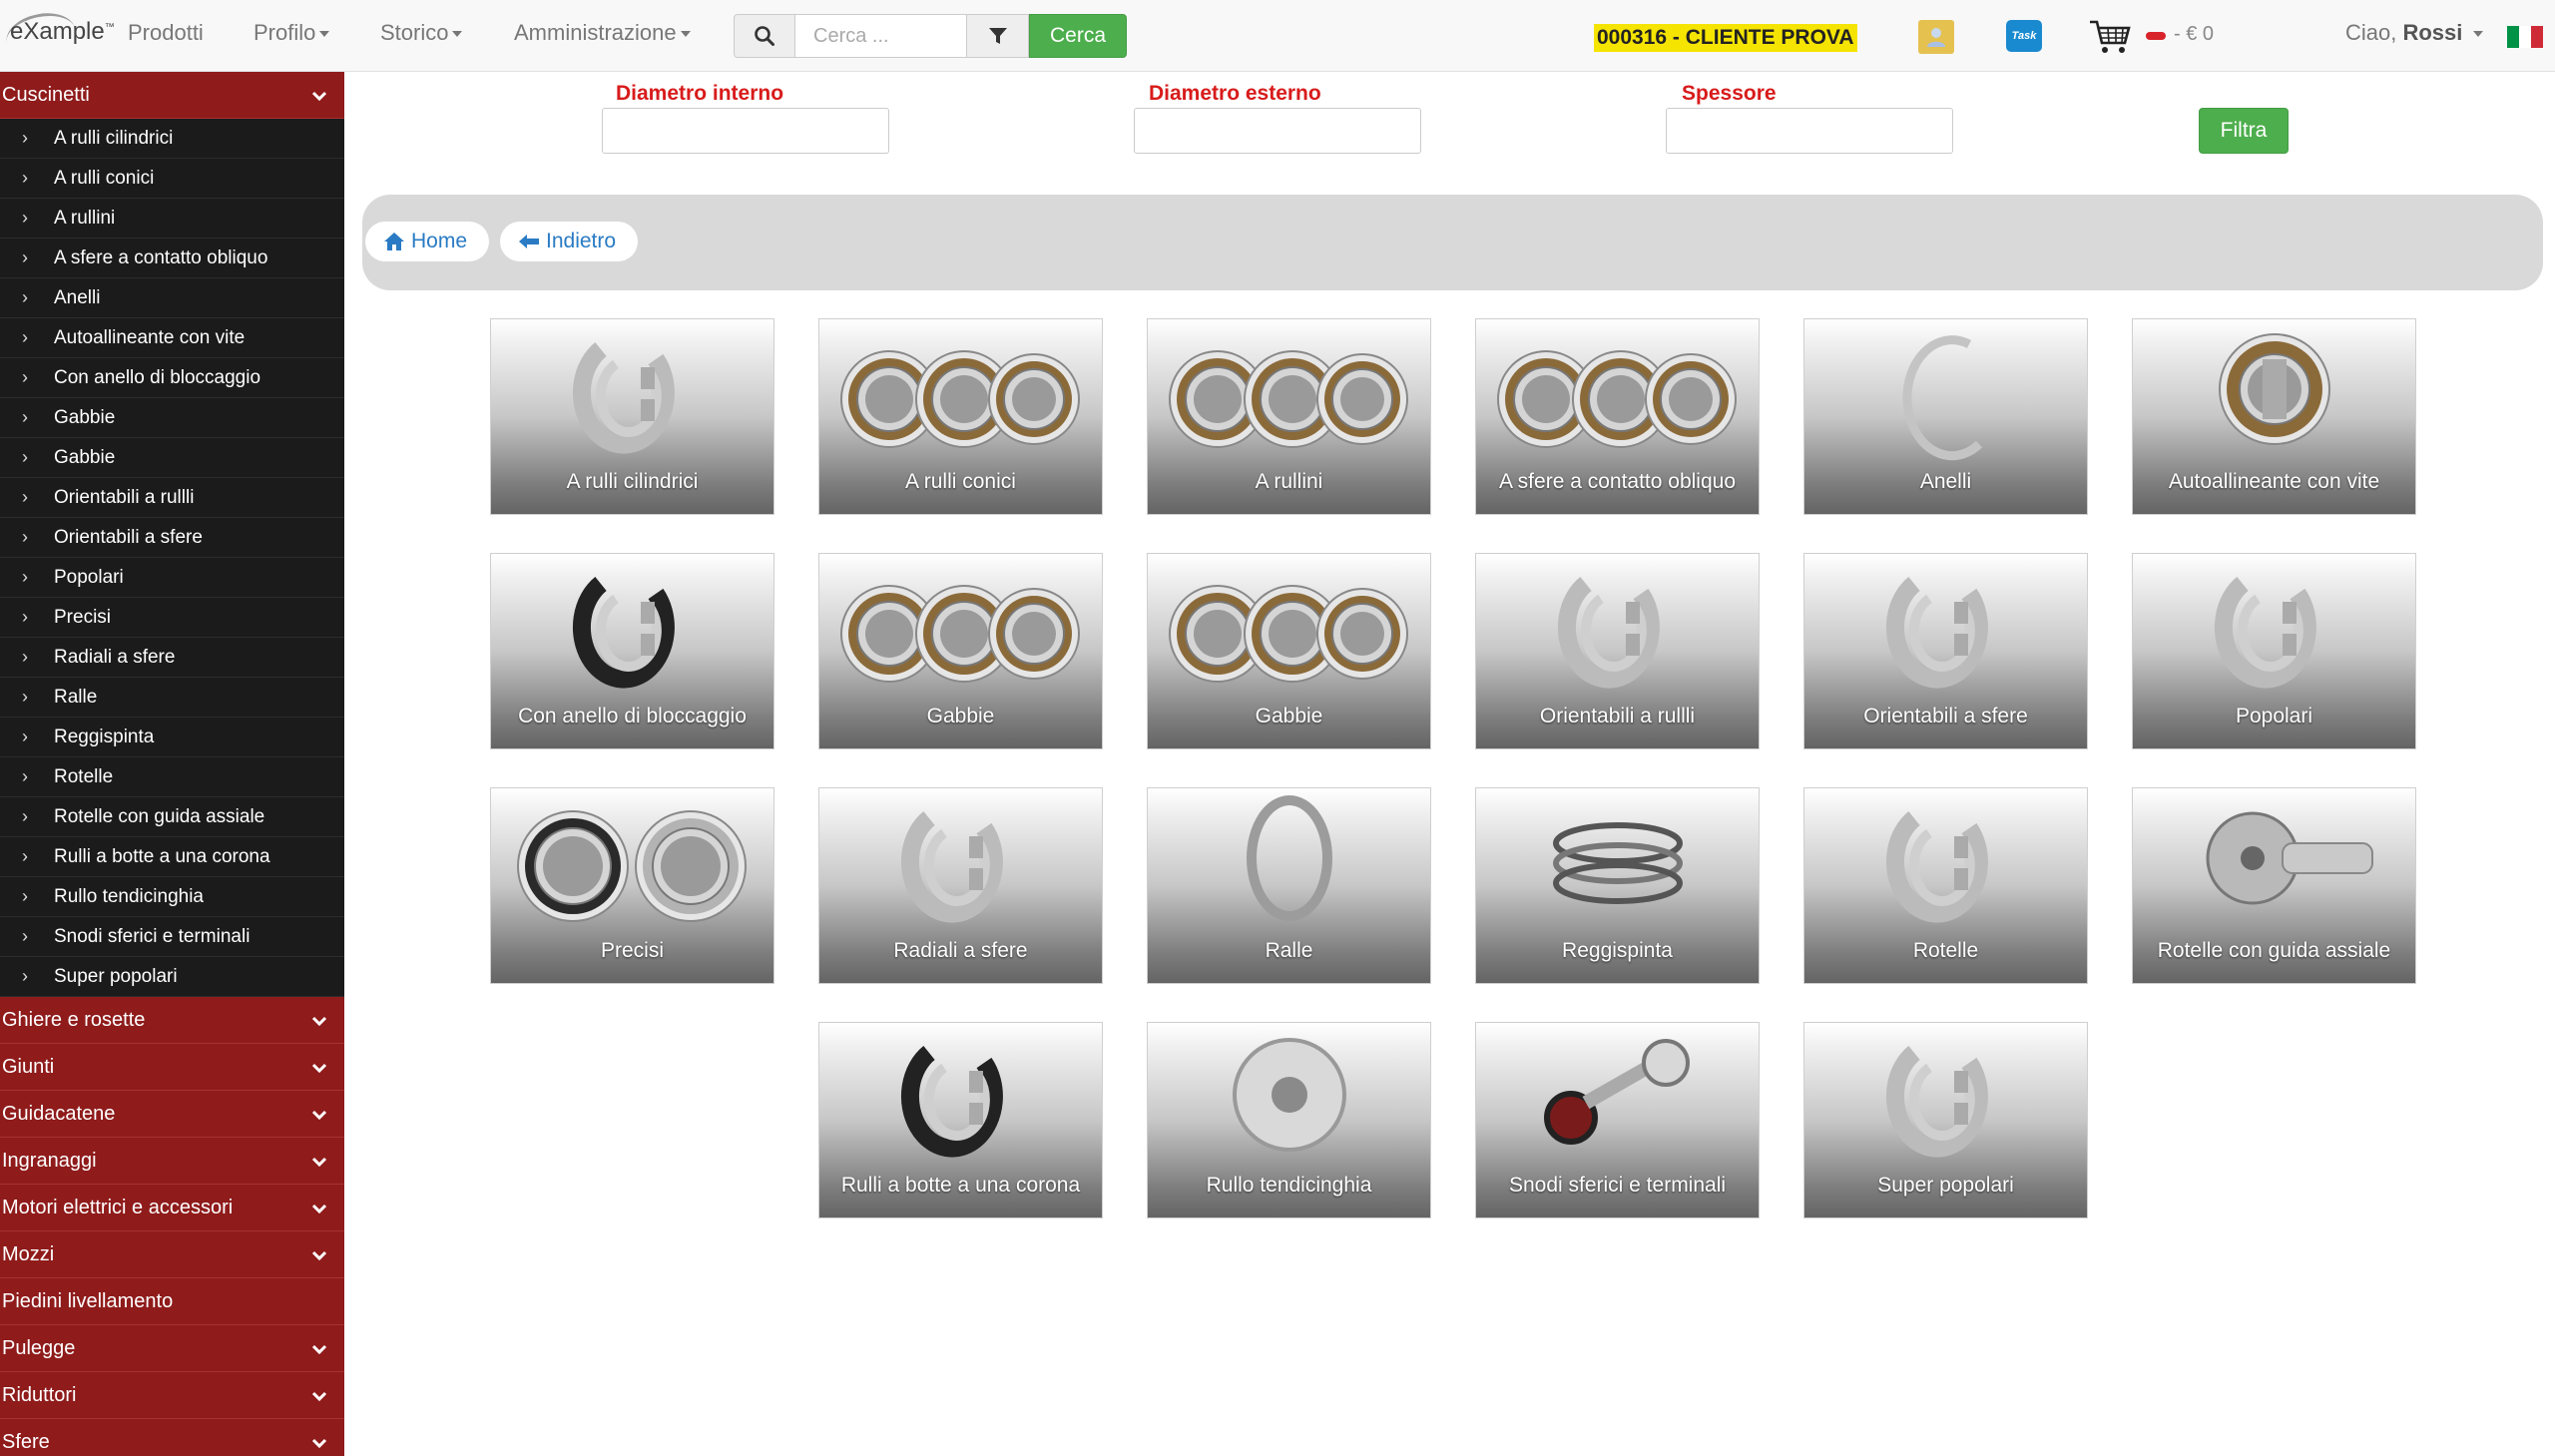  What do you see at coordinates (1277, 131) in the screenshot?
I see `diametro-esterno-input` at bounding box center [1277, 131].